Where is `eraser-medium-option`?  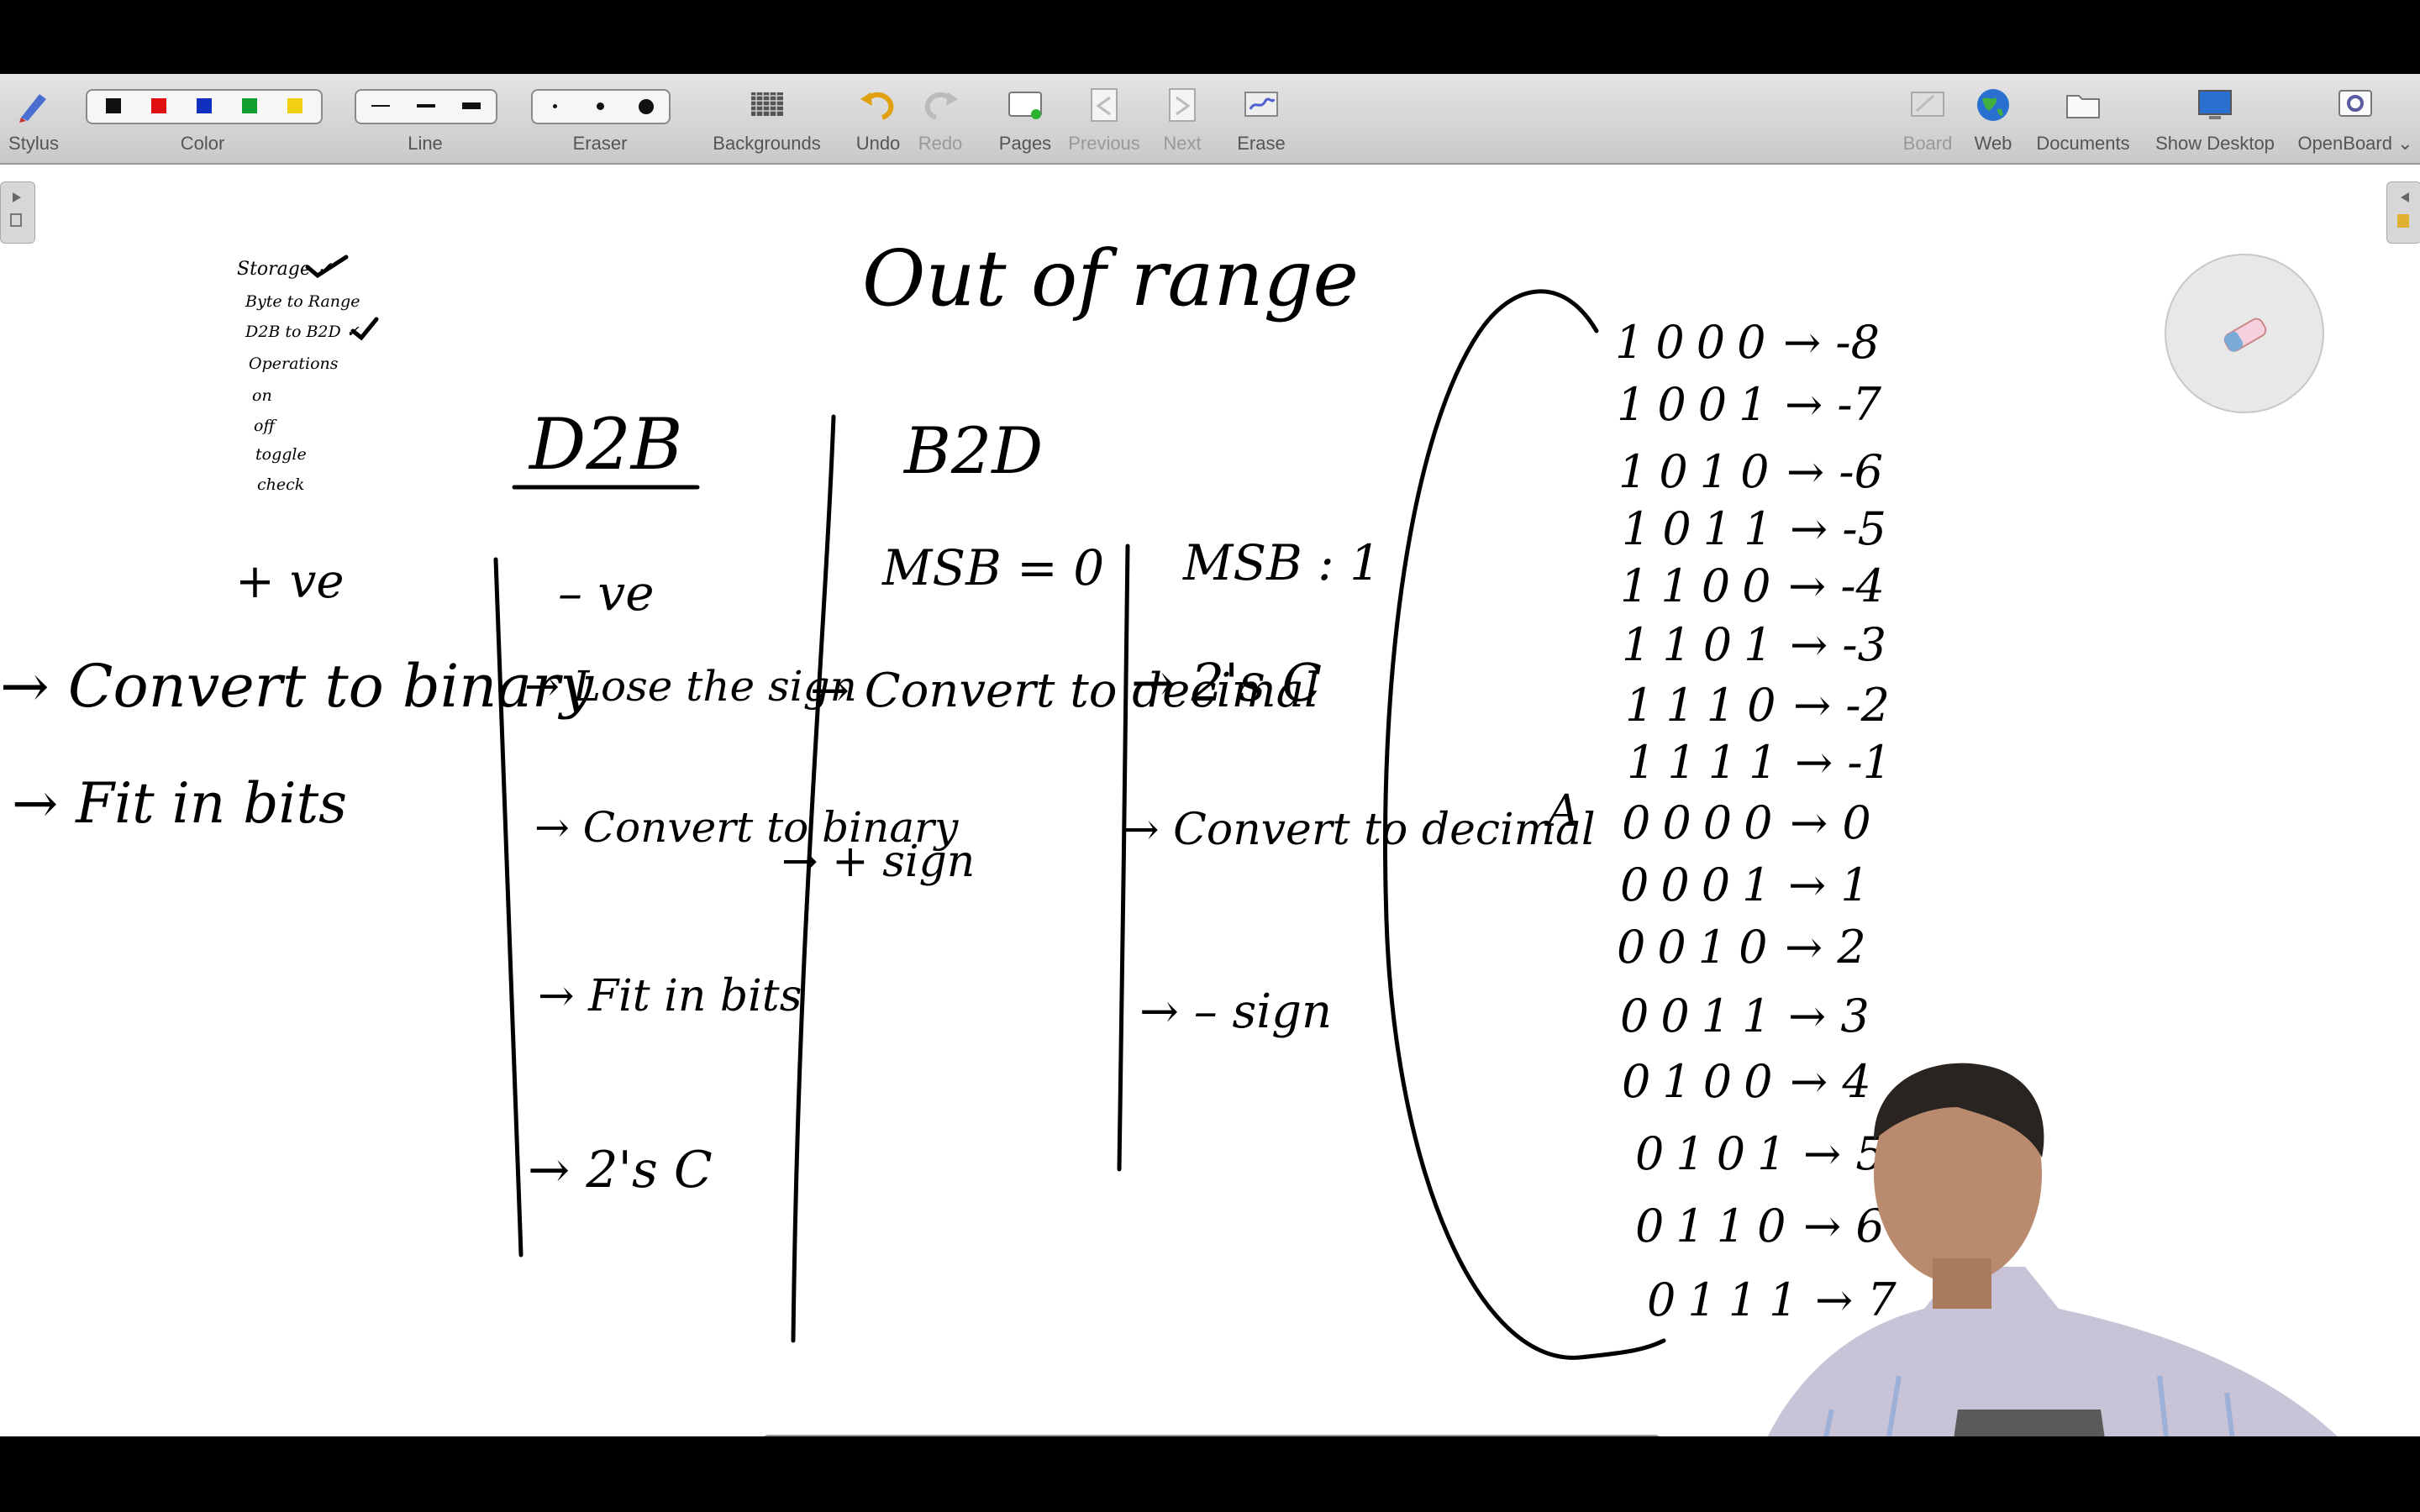
eraser-medium-option is located at coordinates (600, 106).